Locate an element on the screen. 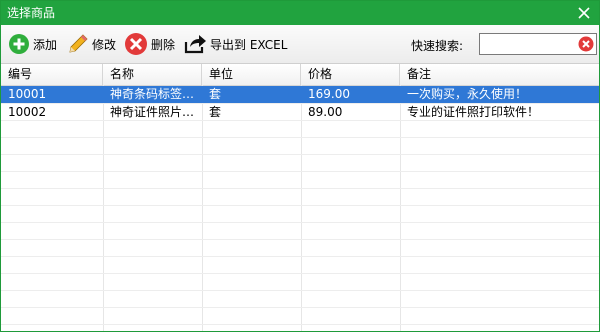 The image size is (600, 332). close-button is located at coordinates (584, 13).